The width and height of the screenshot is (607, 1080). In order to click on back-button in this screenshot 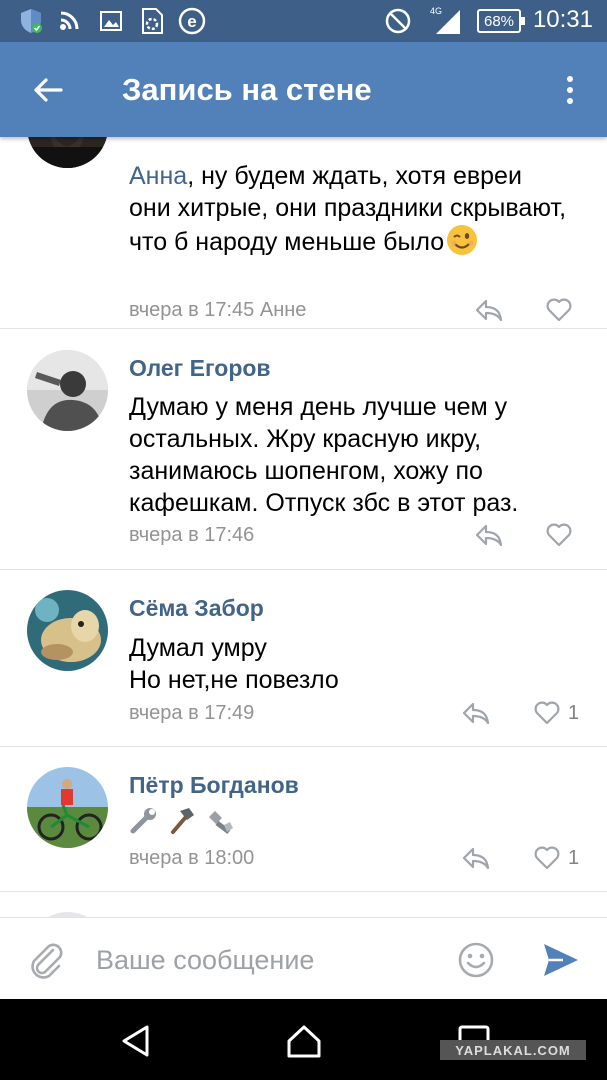, I will do `click(48, 90)`.